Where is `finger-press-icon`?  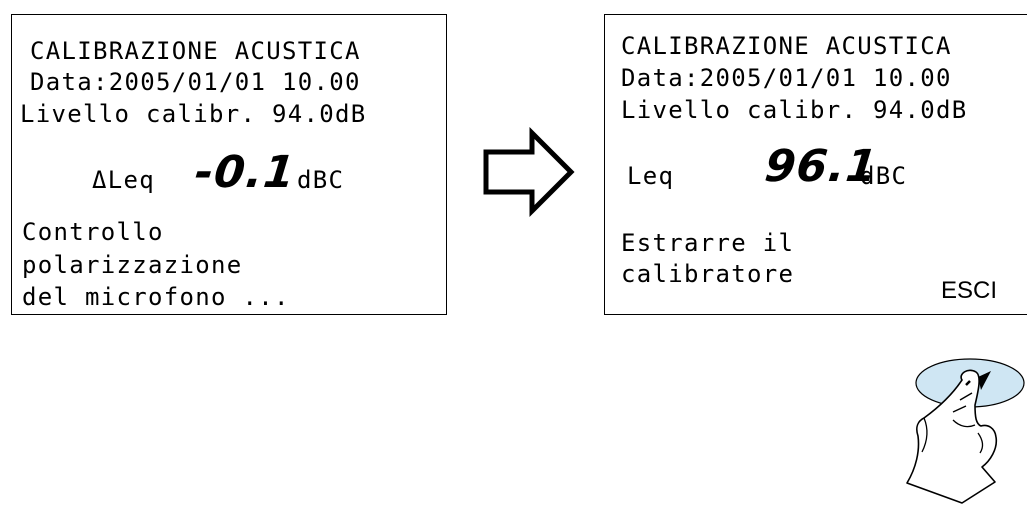 finger-press-icon is located at coordinates (965, 431).